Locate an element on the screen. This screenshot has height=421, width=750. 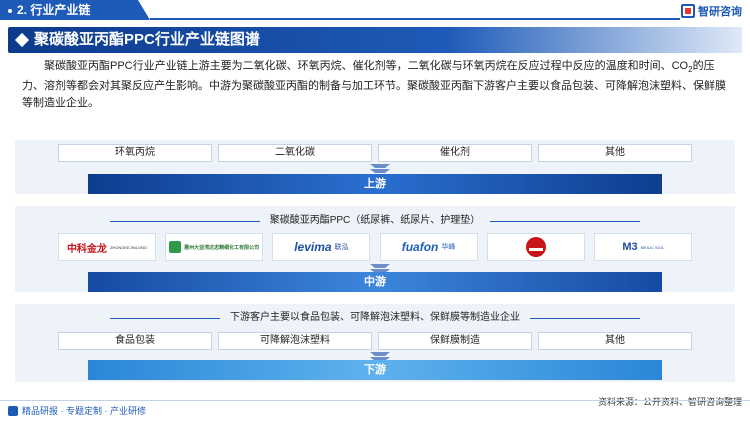
logo-red-emblem is located at coordinates (535, 247).